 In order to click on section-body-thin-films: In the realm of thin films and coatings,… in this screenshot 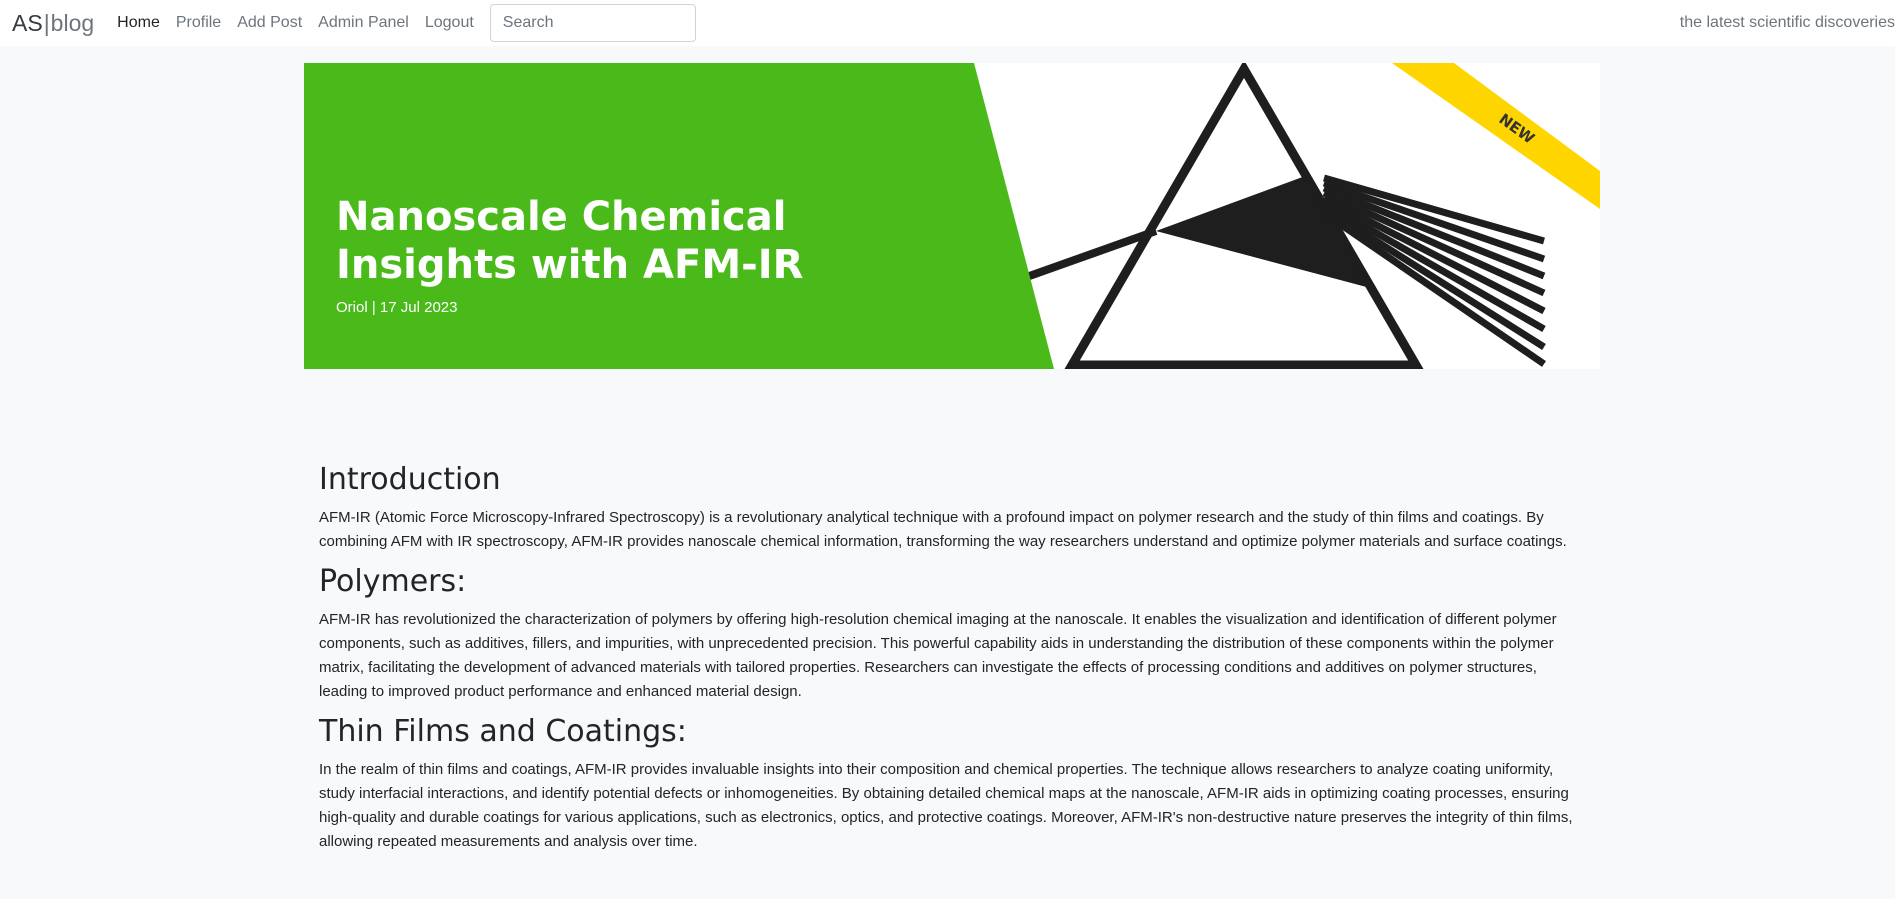, I will do `click(946, 805)`.